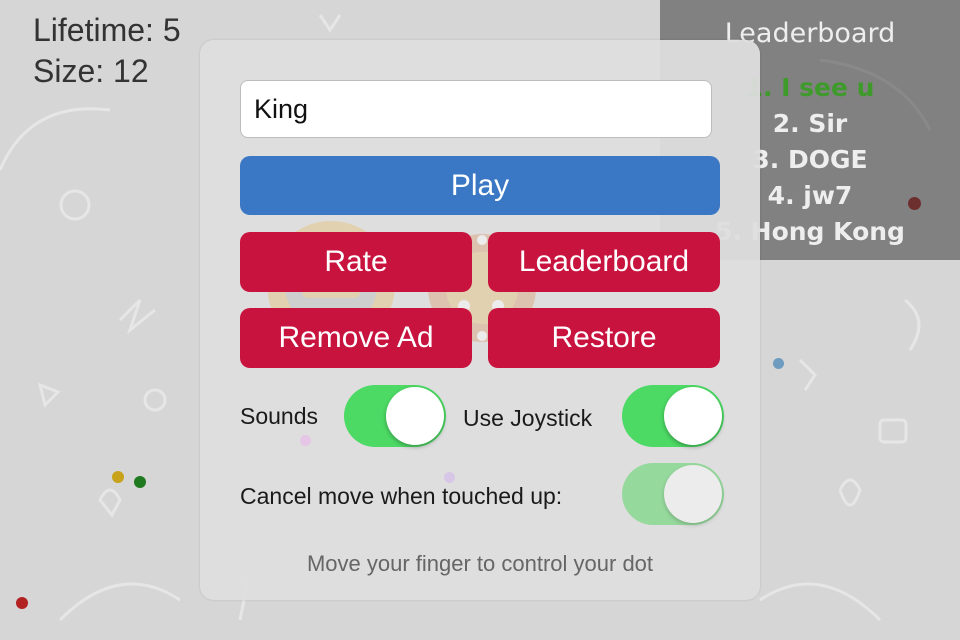 This screenshot has height=640, width=960. I want to click on sounds-toggle, so click(395, 416).